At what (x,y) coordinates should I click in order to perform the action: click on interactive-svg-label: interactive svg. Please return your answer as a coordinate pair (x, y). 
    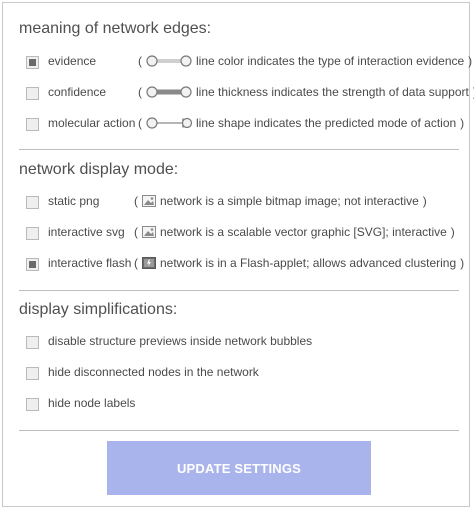
    Looking at the image, I should click on (86, 232).